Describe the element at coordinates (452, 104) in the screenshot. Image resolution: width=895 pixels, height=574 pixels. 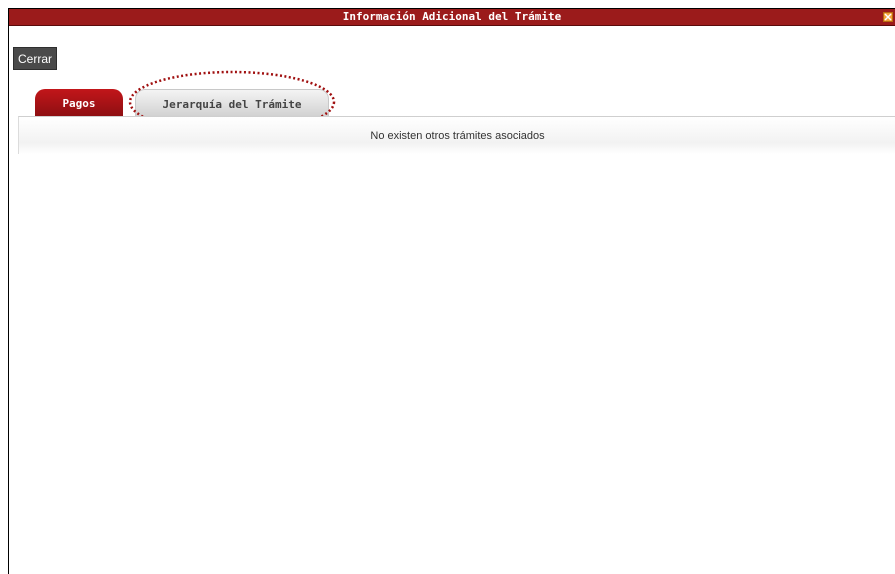
I see `tab-bar: Pagos Jerarquía del Trámite` at that location.